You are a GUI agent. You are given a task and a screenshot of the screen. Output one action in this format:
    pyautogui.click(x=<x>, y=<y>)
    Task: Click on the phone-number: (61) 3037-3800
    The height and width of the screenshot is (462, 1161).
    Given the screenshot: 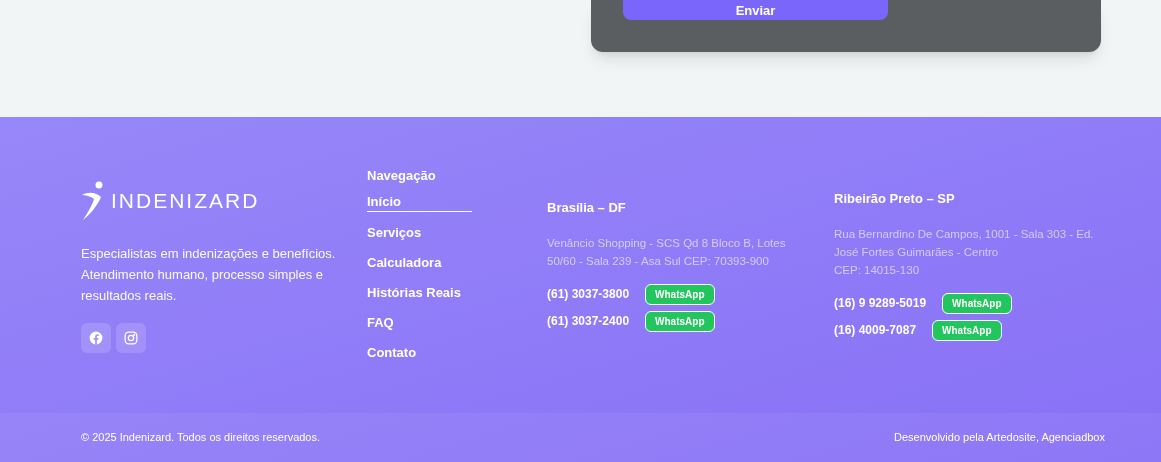 What is the action you would take?
    pyautogui.click(x=588, y=294)
    